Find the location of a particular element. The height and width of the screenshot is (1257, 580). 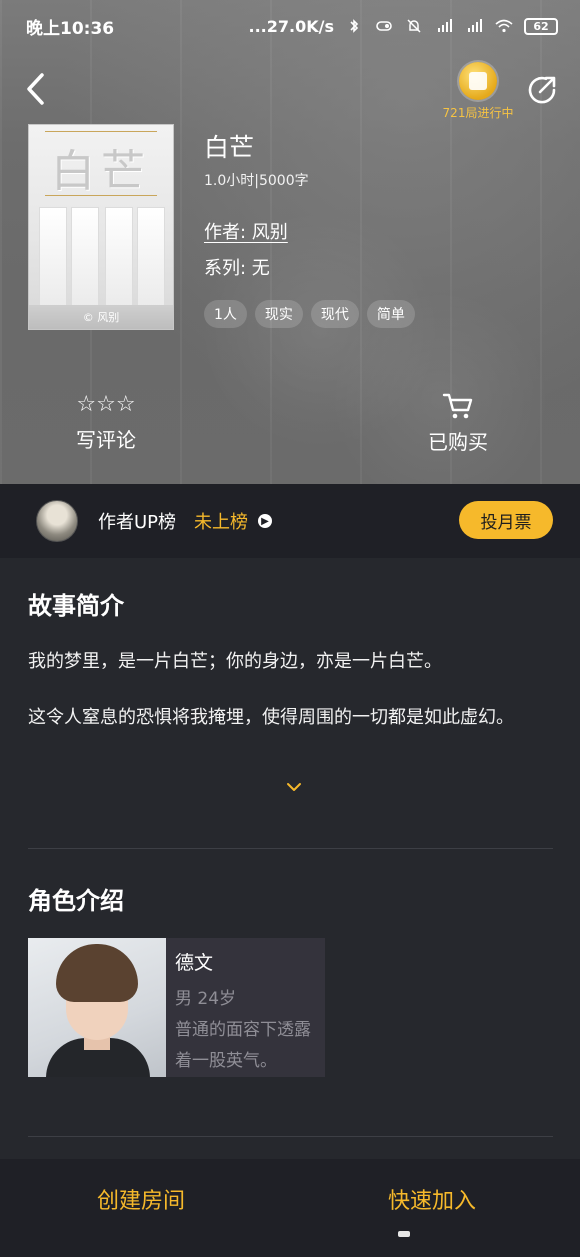

monthly-vote-button: 投月票 is located at coordinates (506, 520).